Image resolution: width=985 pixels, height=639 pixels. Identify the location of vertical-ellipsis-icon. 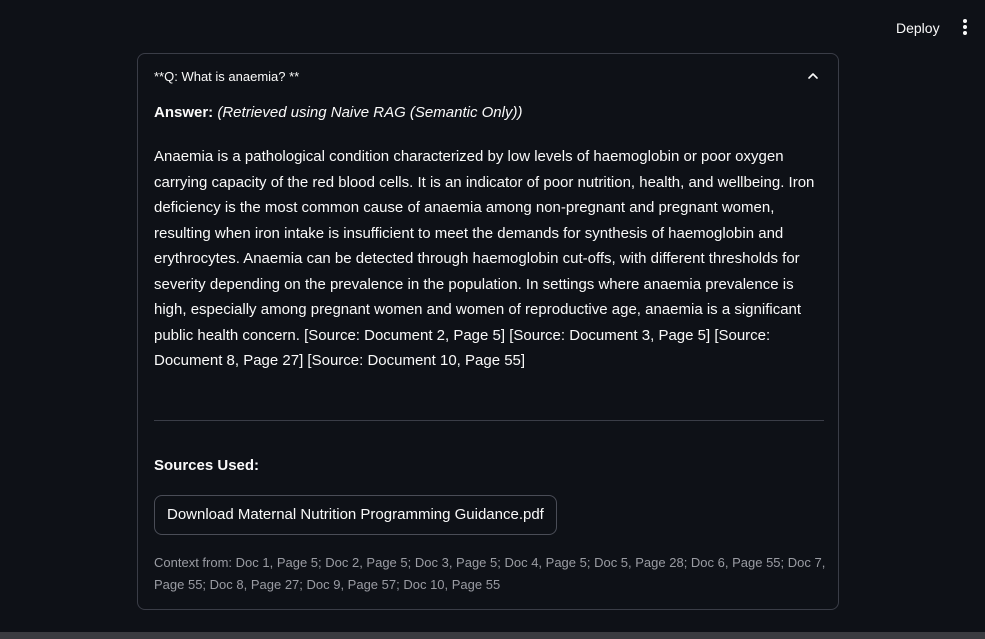
(965, 27).